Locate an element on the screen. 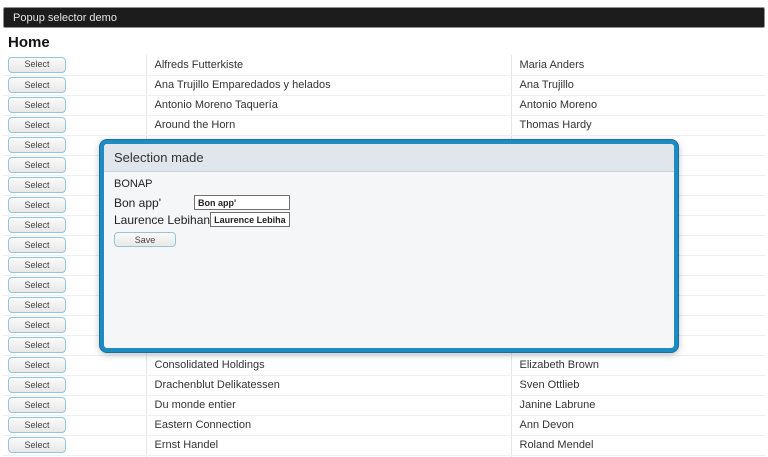  contact-cell: Sven Ottlieb is located at coordinates (637, 385).